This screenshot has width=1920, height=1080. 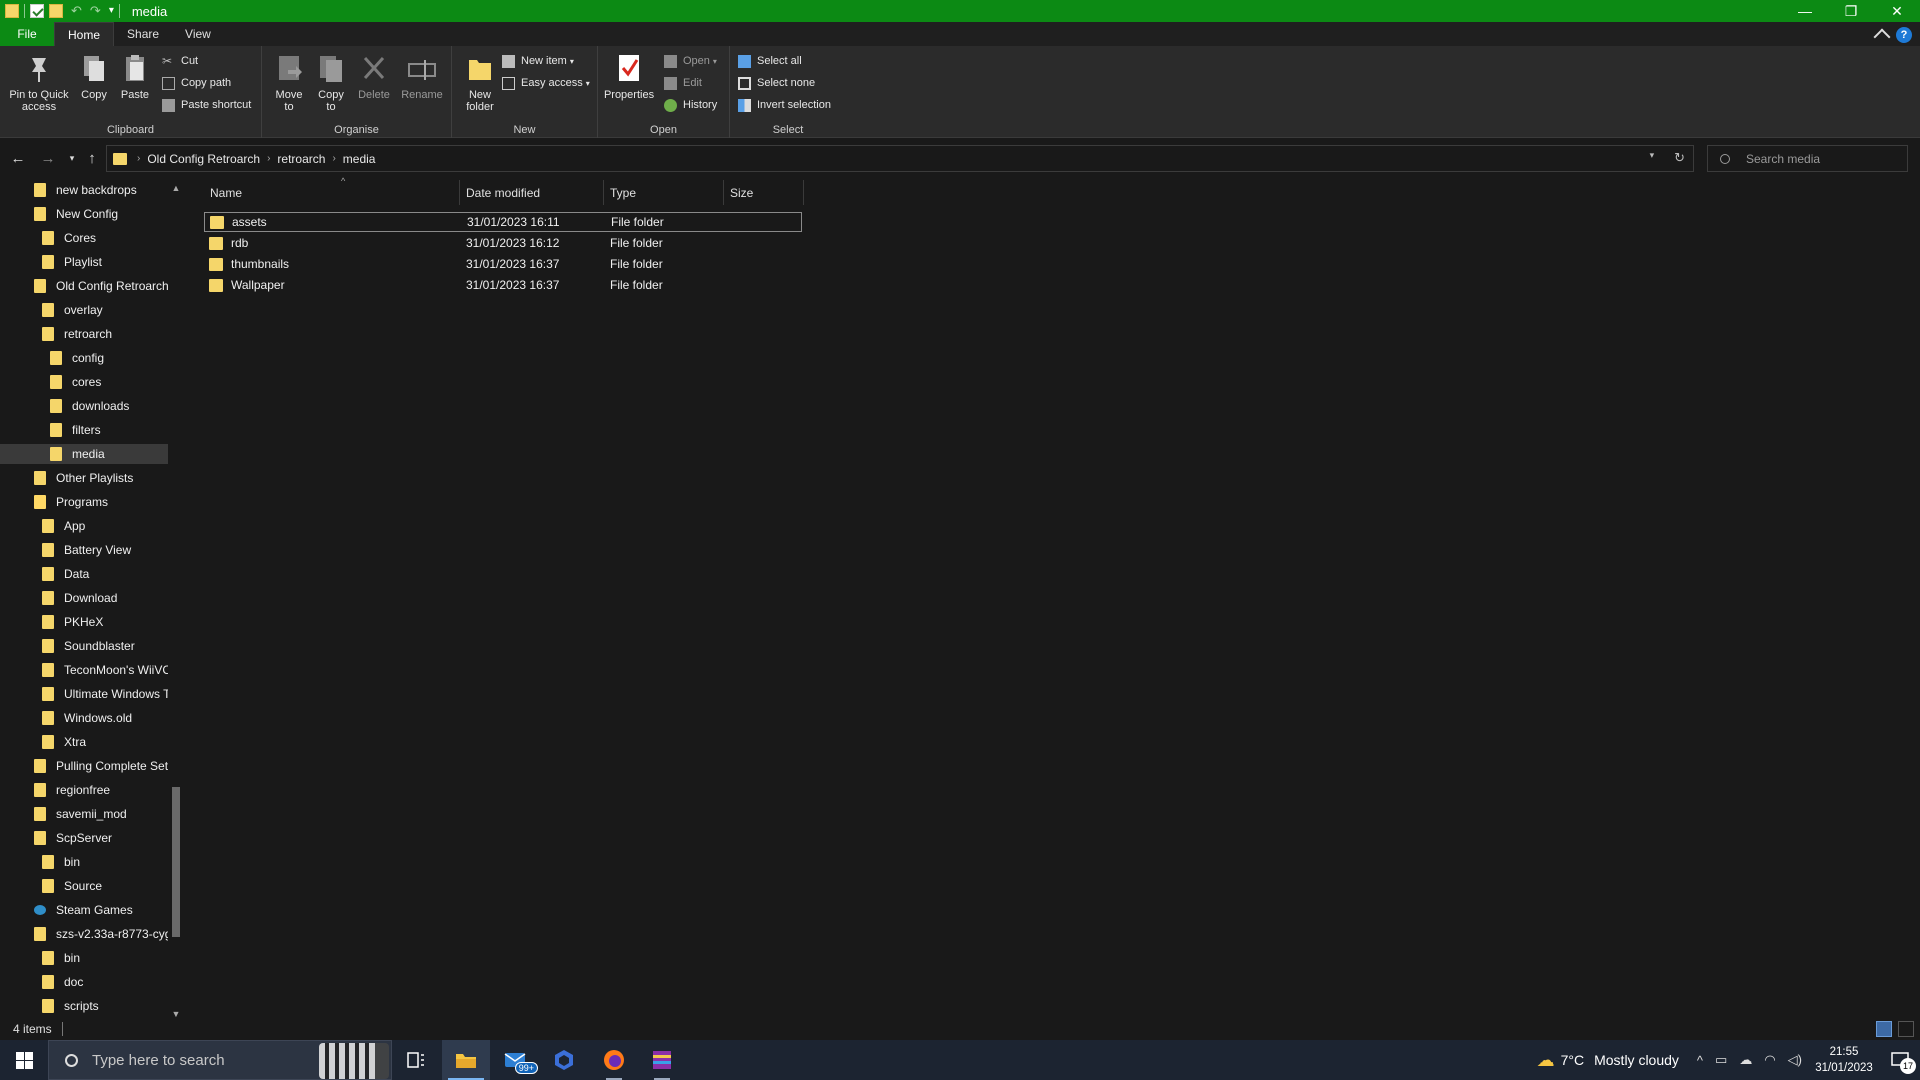 I want to click on details-view-icon, so click(x=1884, y=1029).